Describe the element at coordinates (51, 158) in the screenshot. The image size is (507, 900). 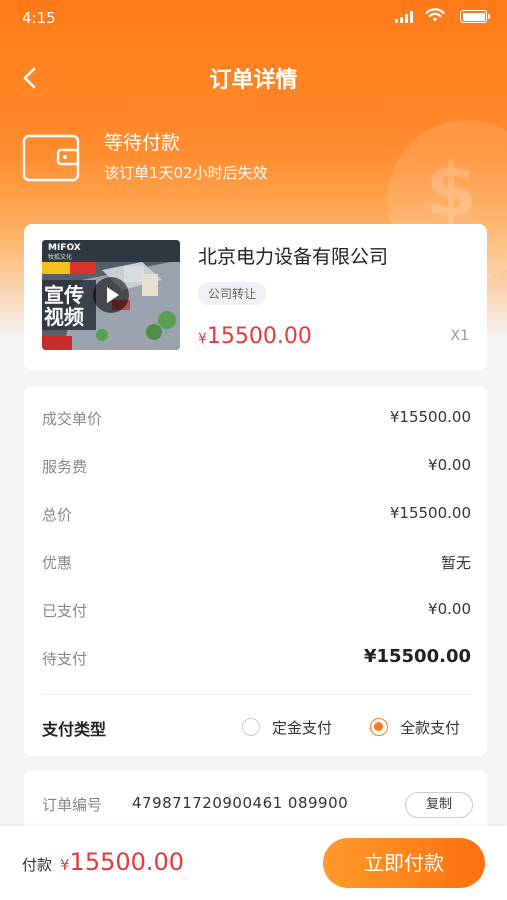
I see `wallet-icon` at that location.